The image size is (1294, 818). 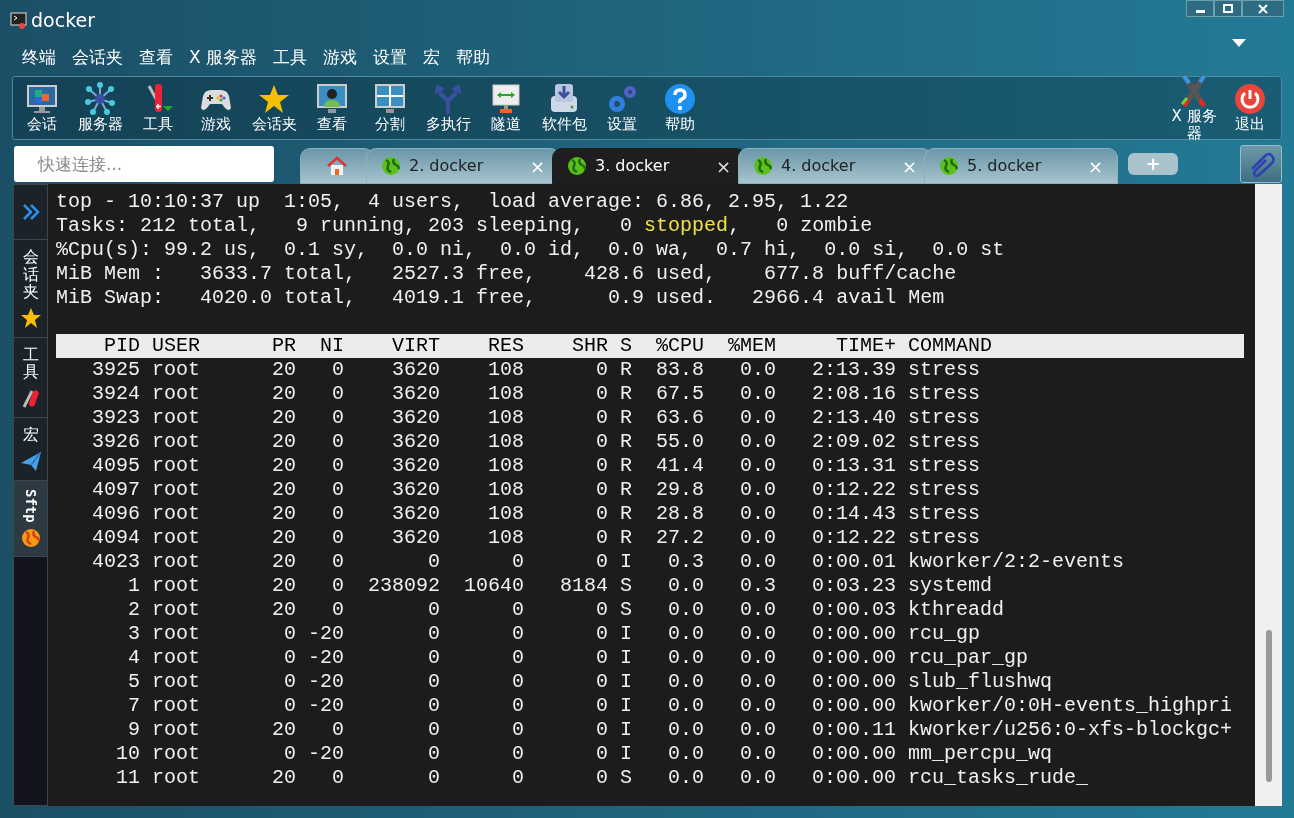 I want to click on menu-item: 终端, so click(x=39, y=58).